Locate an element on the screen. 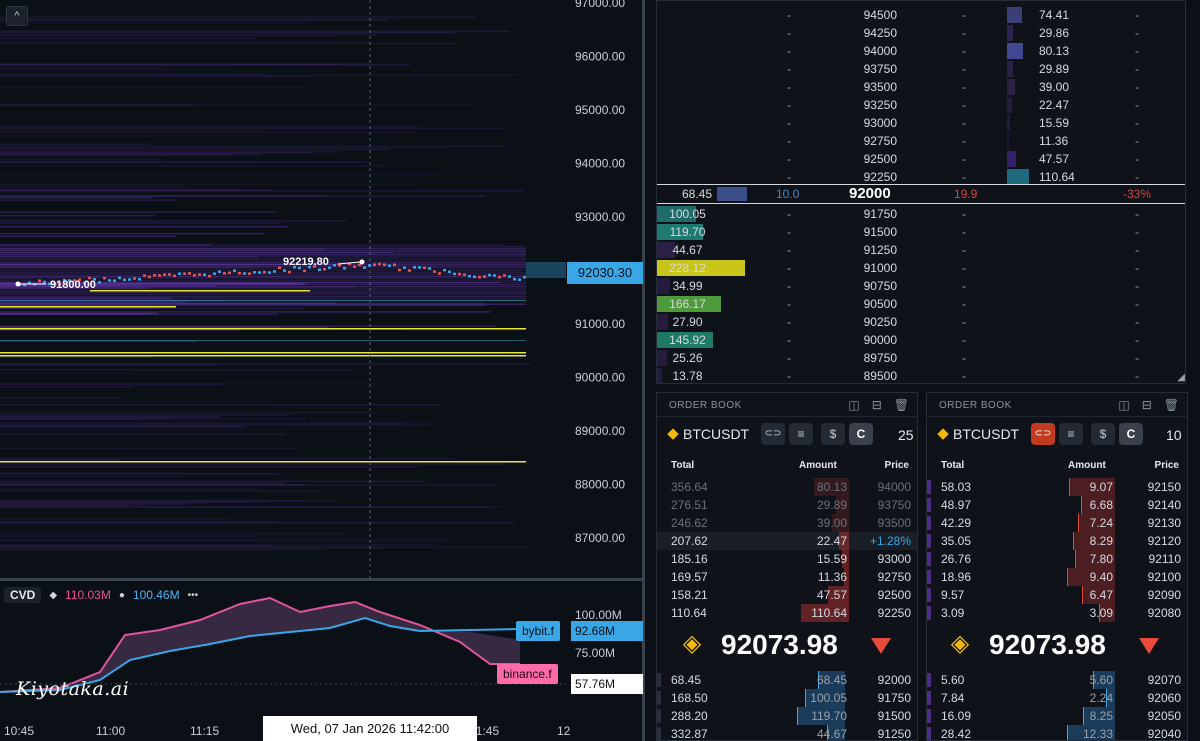 The height and width of the screenshot is (741, 1200). ladder-ask-row: - 92500 - 47.57 - is located at coordinates (921, 159).